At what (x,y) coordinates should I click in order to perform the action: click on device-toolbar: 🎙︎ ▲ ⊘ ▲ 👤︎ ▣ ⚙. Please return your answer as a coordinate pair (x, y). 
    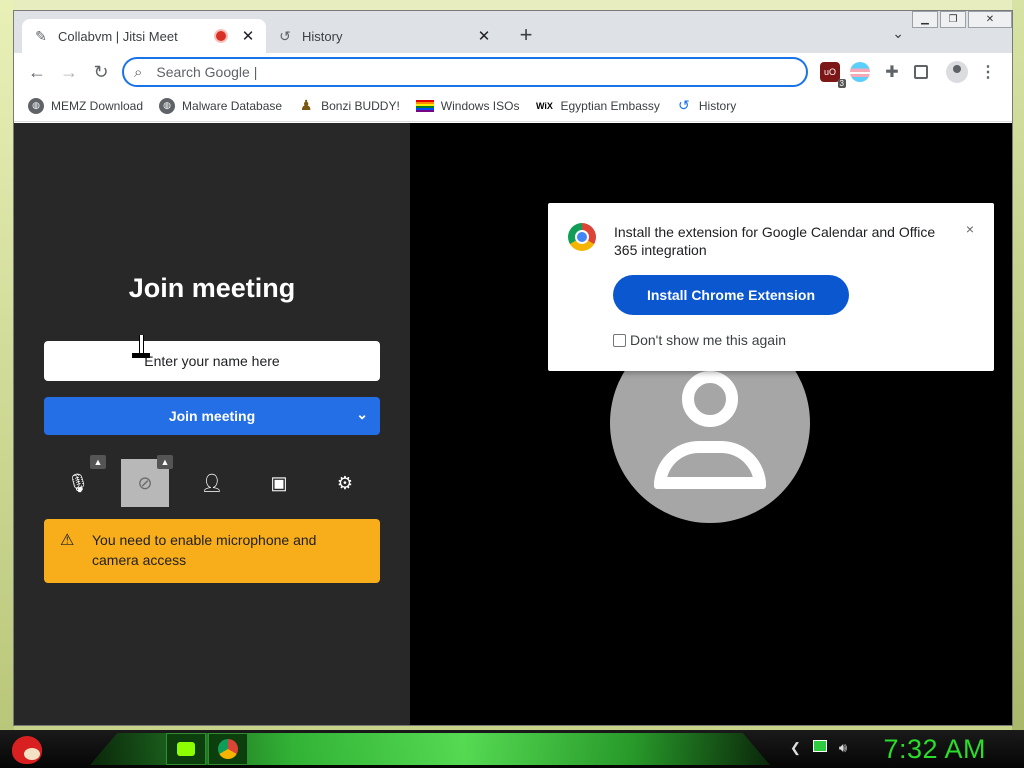
    Looking at the image, I should click on (212, 481).